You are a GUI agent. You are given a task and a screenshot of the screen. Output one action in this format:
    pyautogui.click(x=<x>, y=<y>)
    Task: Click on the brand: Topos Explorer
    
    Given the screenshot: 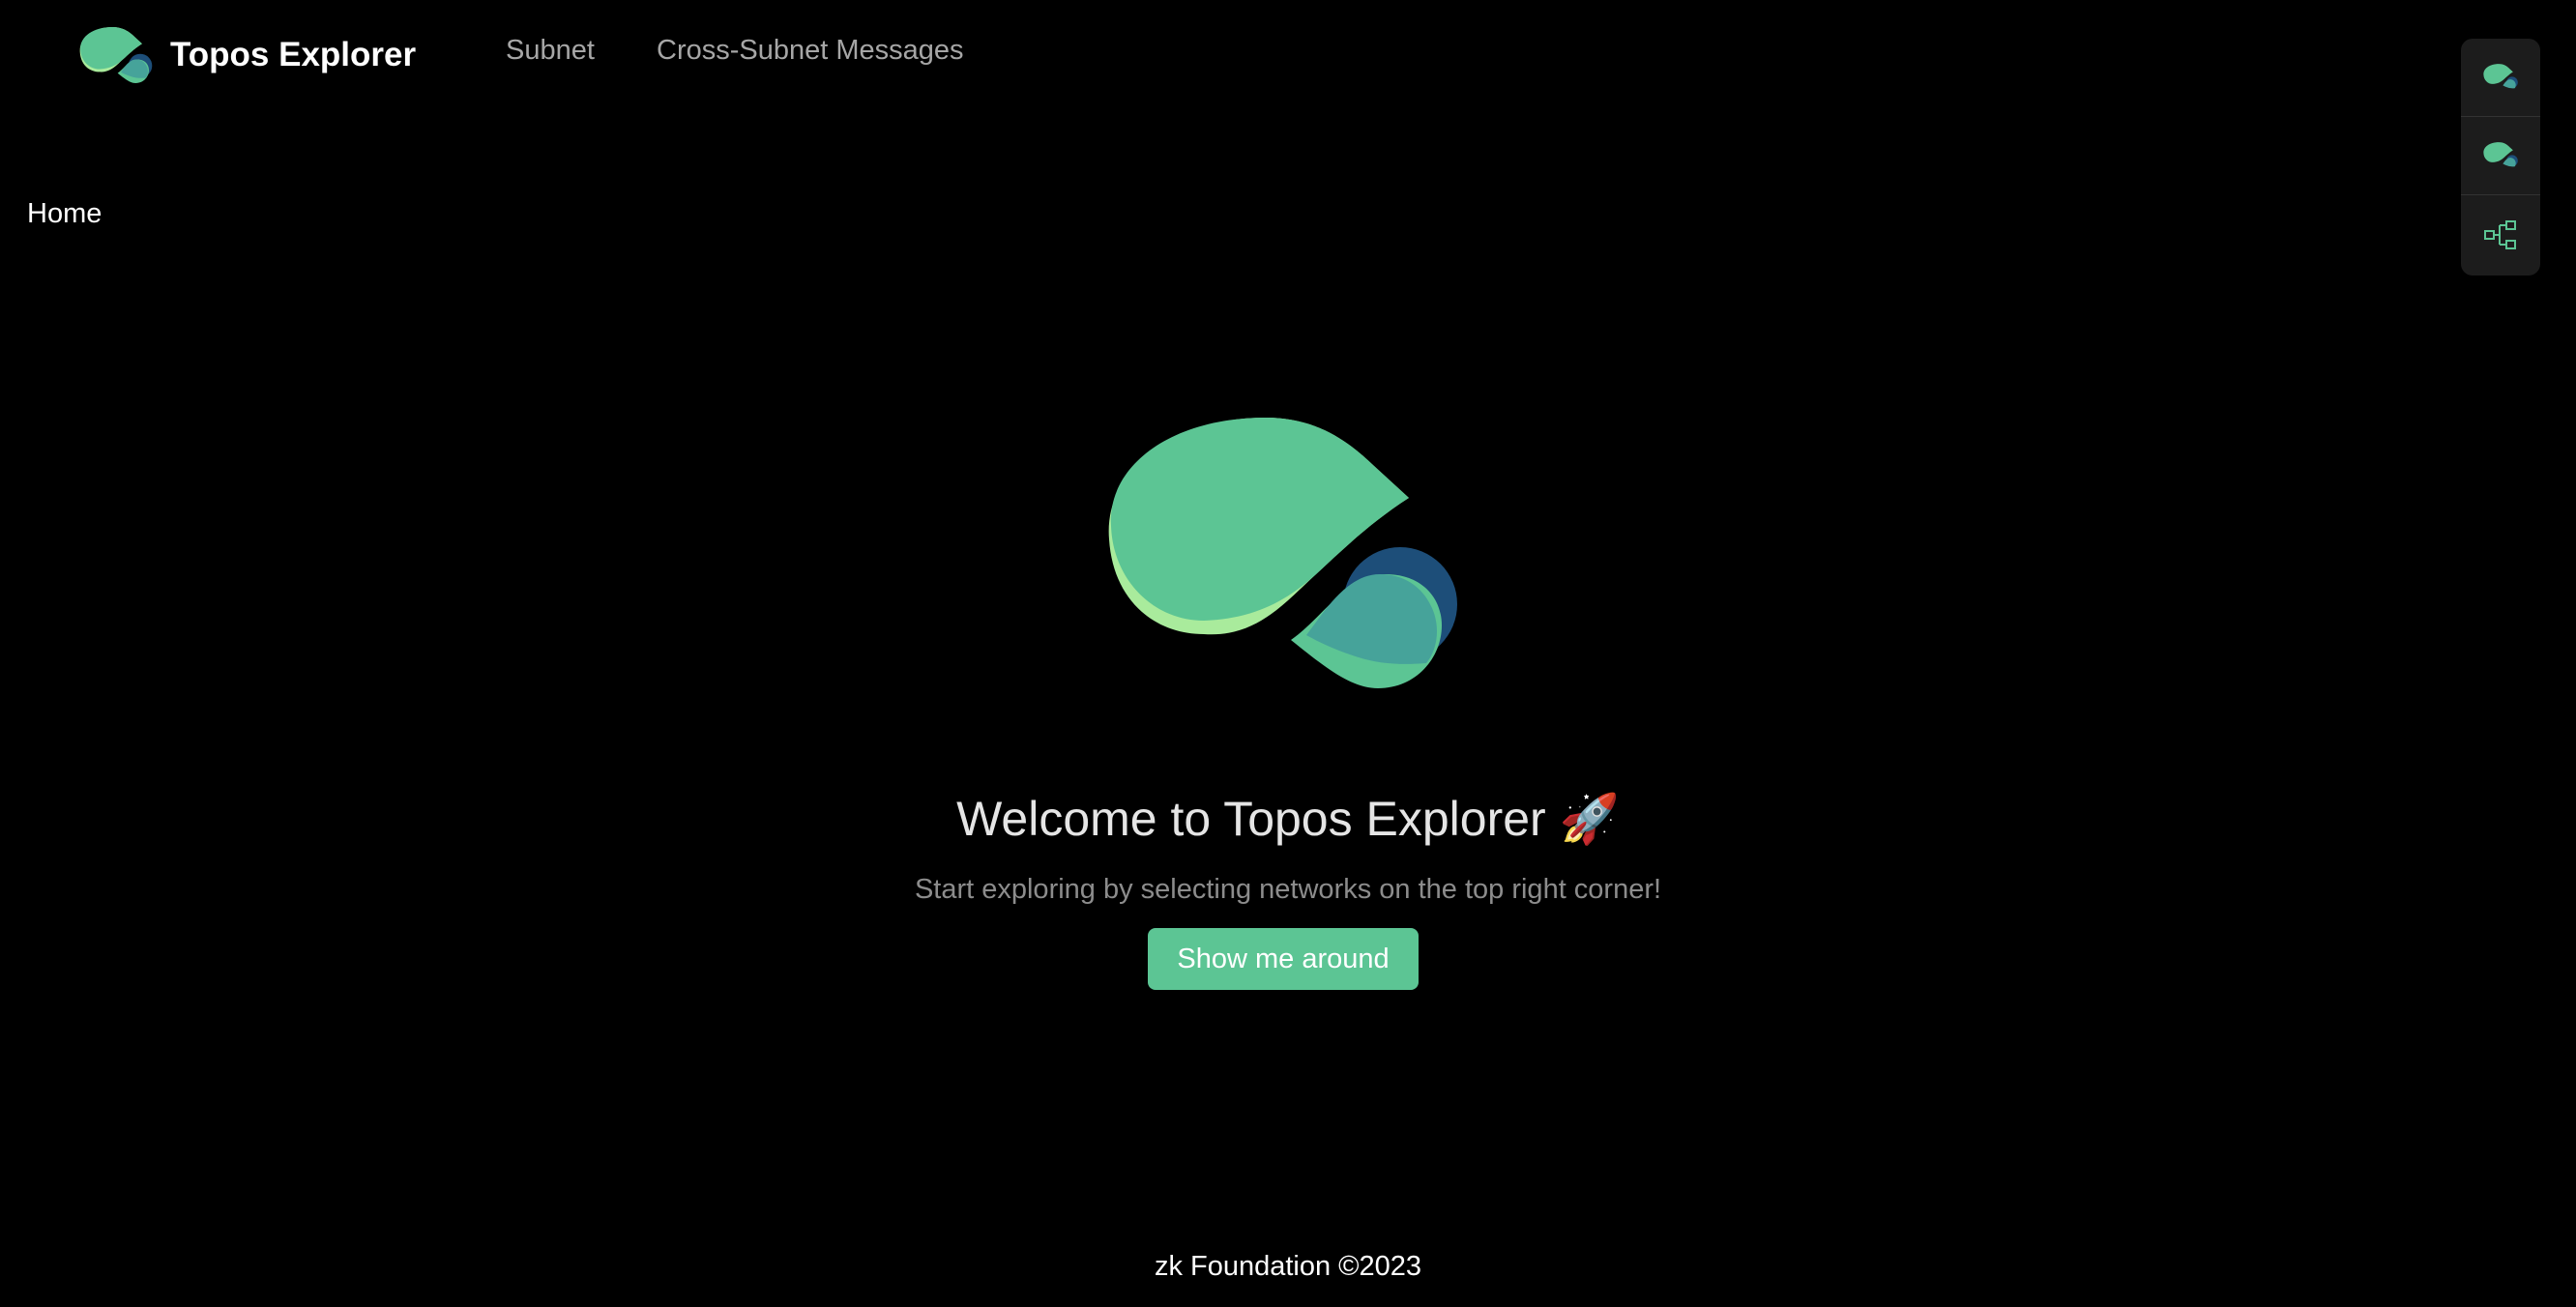 What is the action you would take?
    pyautogui.click(x=247, y=55)
    